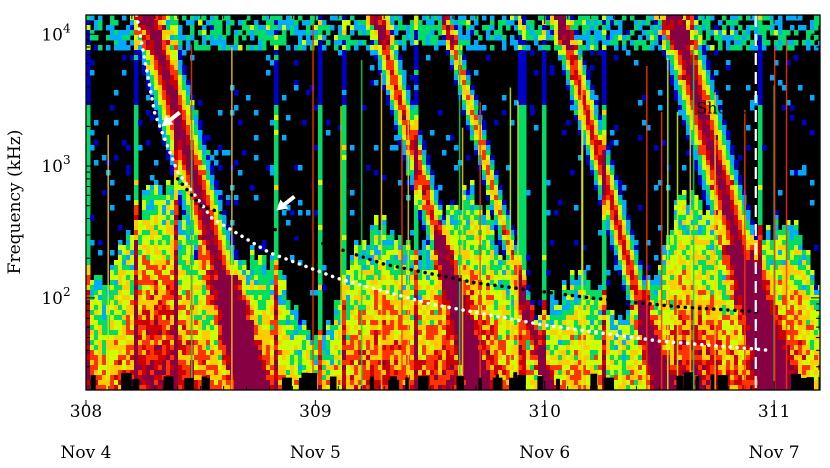 Image resolution: width=830 pixels, height=468 pixels. Describe the element at coordinates (315, 453) in the screenshot. I see `x-date-label-2: Nov 5` at that location.